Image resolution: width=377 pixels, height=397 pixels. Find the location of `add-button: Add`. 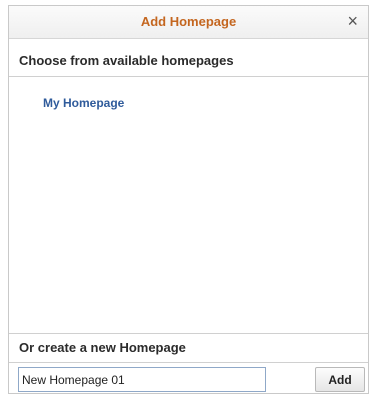

add-button: Add is located at coordinates (340, 379).